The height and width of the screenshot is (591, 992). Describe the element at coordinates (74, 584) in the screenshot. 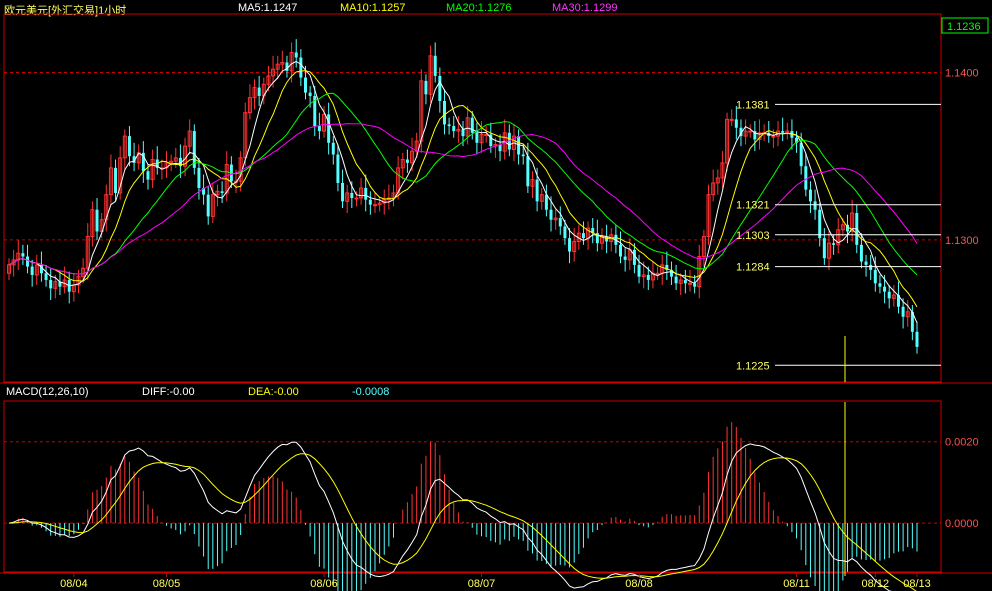

I see `date-axis-label: 08/04` at that location.